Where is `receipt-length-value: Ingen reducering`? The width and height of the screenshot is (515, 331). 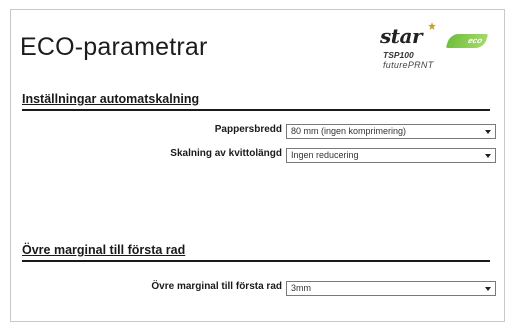 receipt-length-value: Ingen reducering is located at coordinates (325, 155).